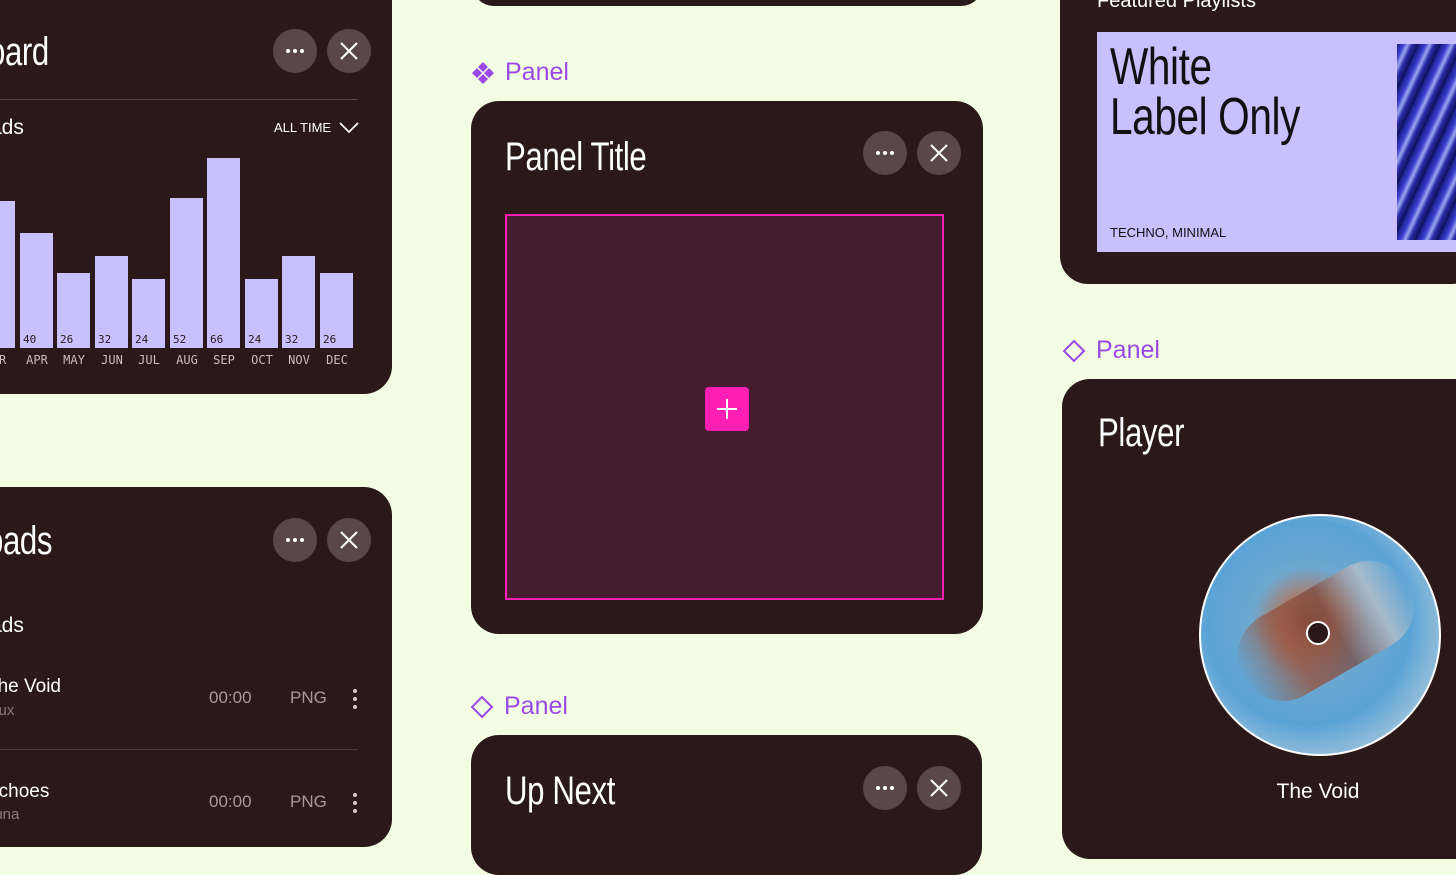 Image resolution: width=1456 pixels, height=875 pixels. Describe the element at coordinates (217, 339) in the screenshot. I see `bar-value-label: 66` at that location.